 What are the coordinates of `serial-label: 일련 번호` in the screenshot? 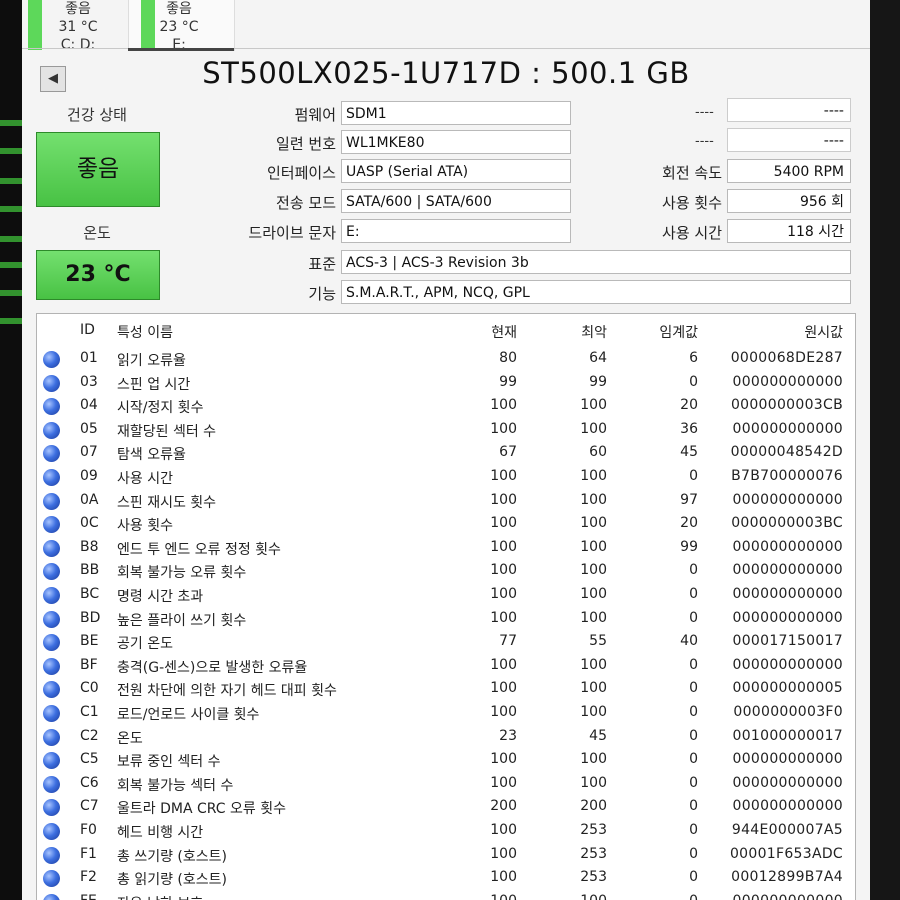 It's located at (306, 144).